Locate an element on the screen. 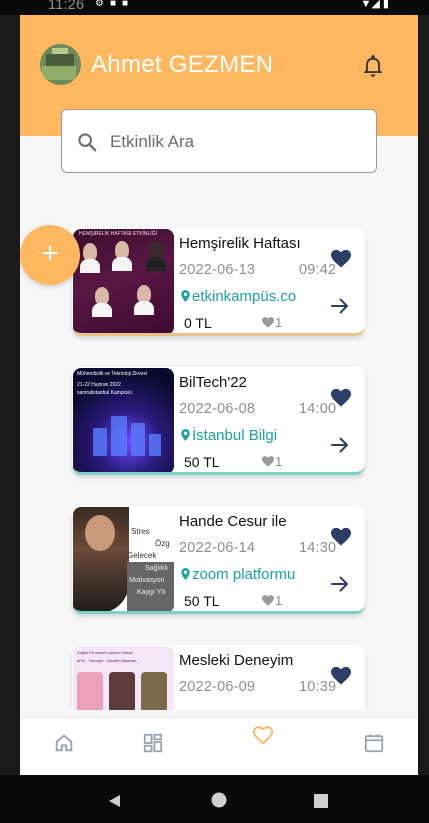  thumbnail-title: Sağlık Personeli Lisansı Olarak is located at coordinates (105, 652).